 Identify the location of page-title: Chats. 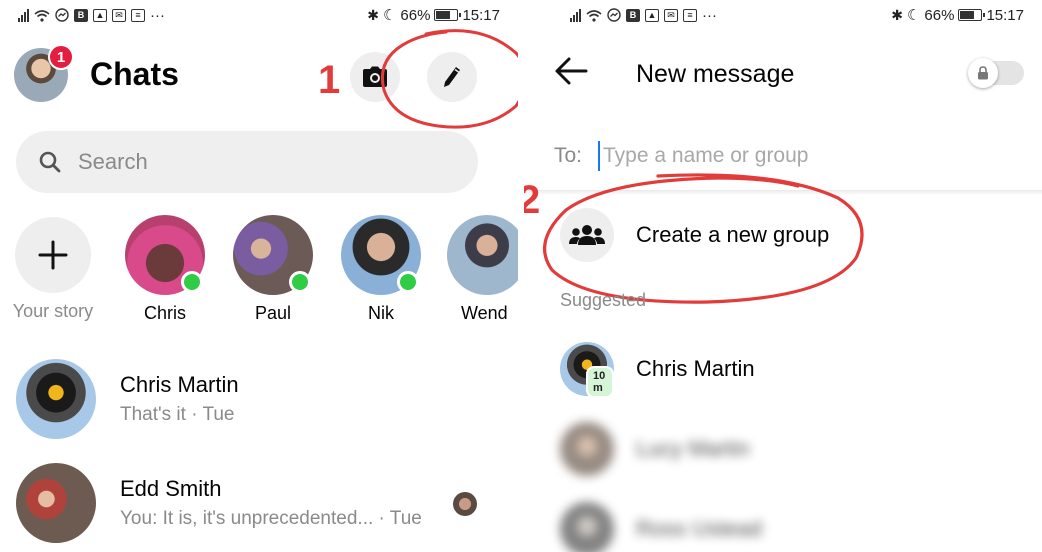
(134, 74).